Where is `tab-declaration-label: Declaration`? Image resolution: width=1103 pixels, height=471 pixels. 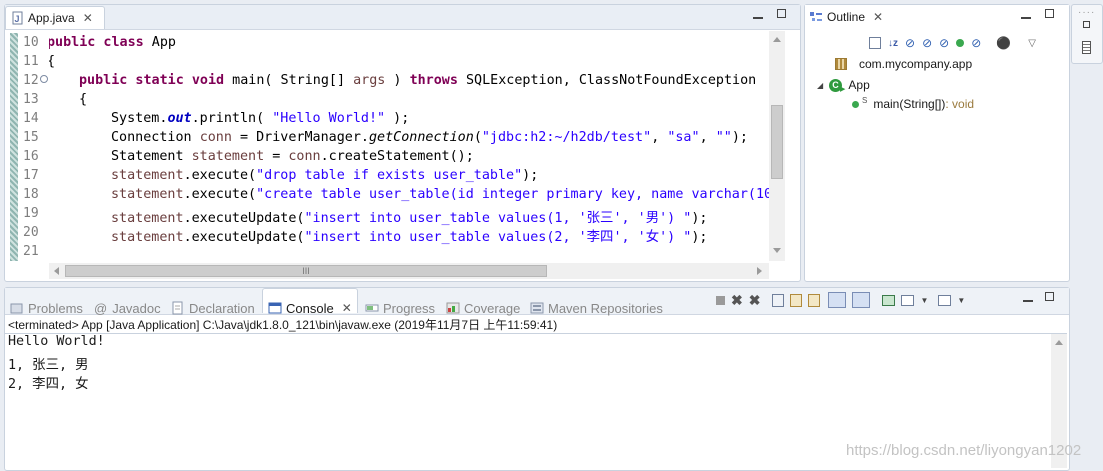 tab-declaration-label: Declaration is located at coordinates (222, 308).